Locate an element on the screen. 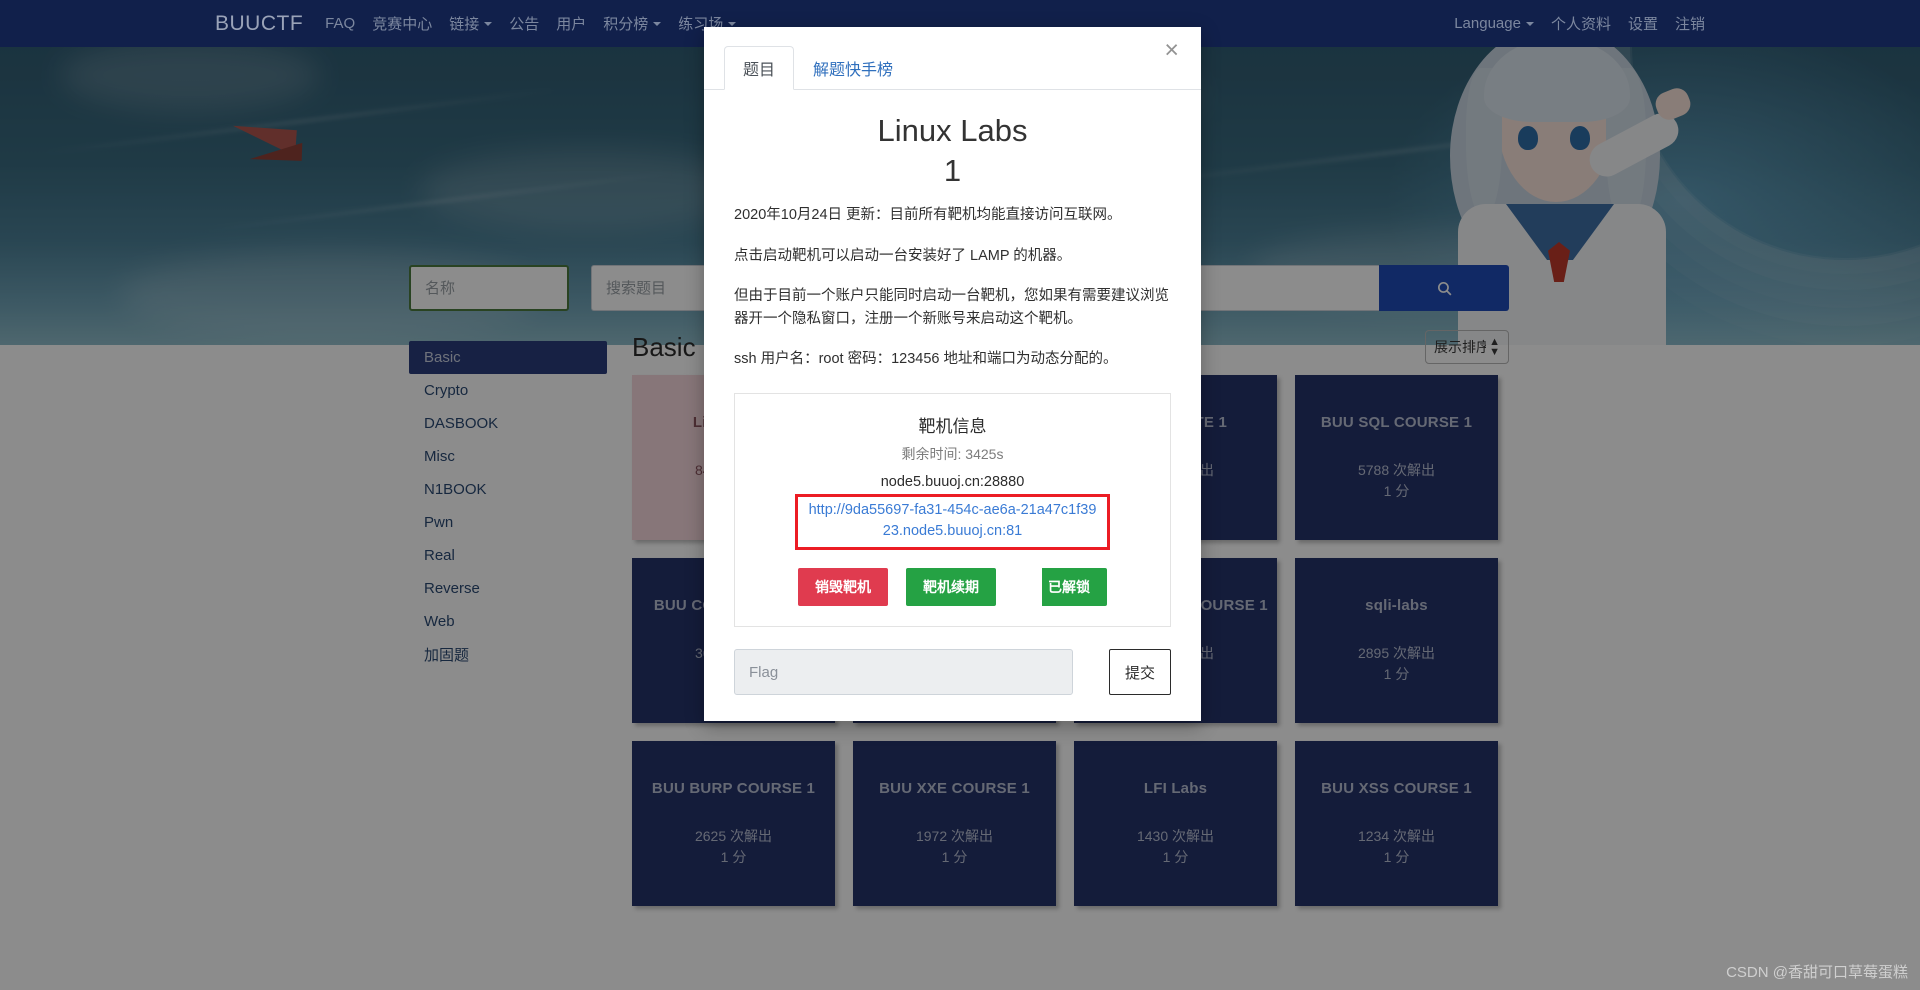 The width and height of the screenshot is (1920, 990). nav-link-label: 公告 is located at coordinates (524, 24).